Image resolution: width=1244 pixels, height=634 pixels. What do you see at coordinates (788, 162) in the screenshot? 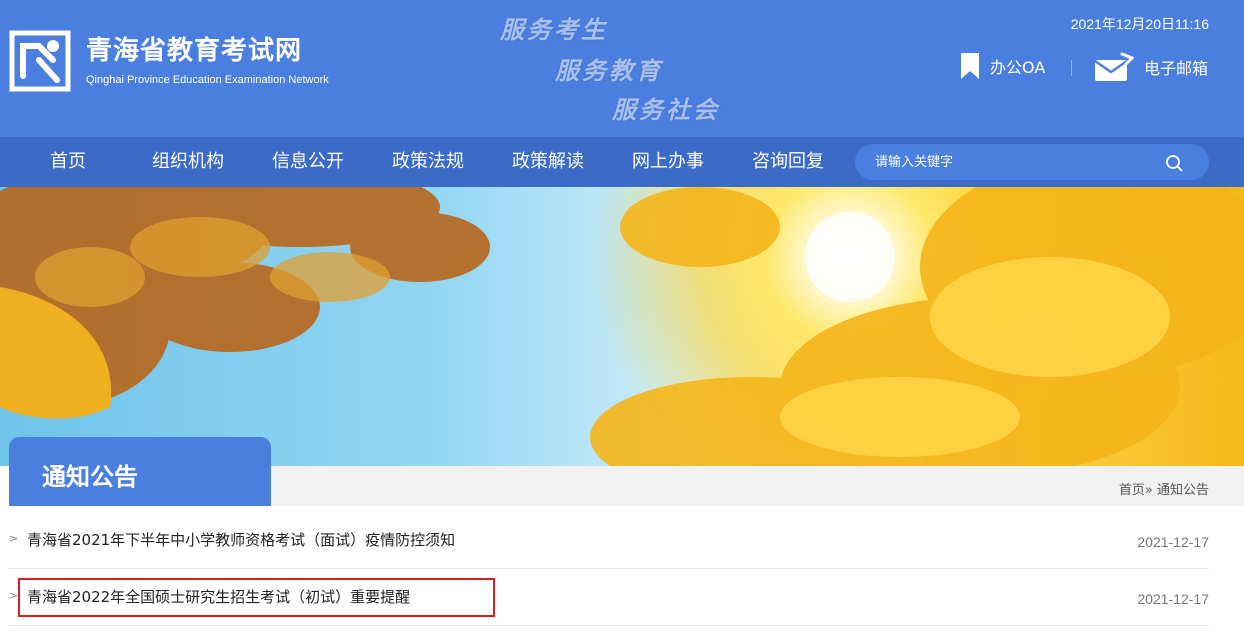
I see `nav-item-consultation: 咨询回复` at bounding box center [788, 162].